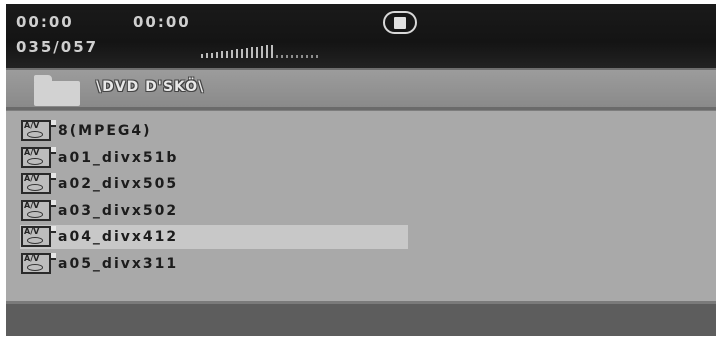 The height and width of the screenshot is (339, 719). I want to click on file-name: a02_divx505, so click(118, 184).